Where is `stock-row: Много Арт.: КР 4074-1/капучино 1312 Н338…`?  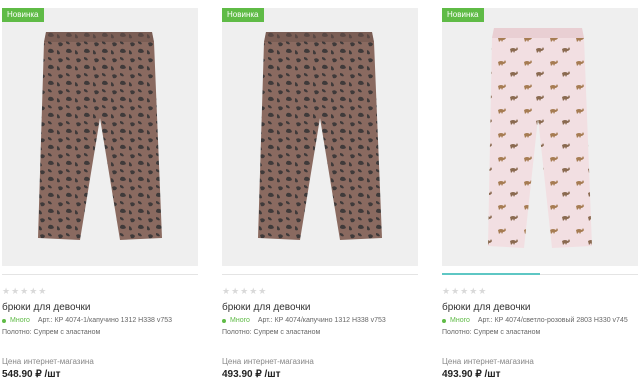
stock-row: Много Арт.: КР 4074-1/капучино 1312 Н338… is located at coordinates (87, 320).